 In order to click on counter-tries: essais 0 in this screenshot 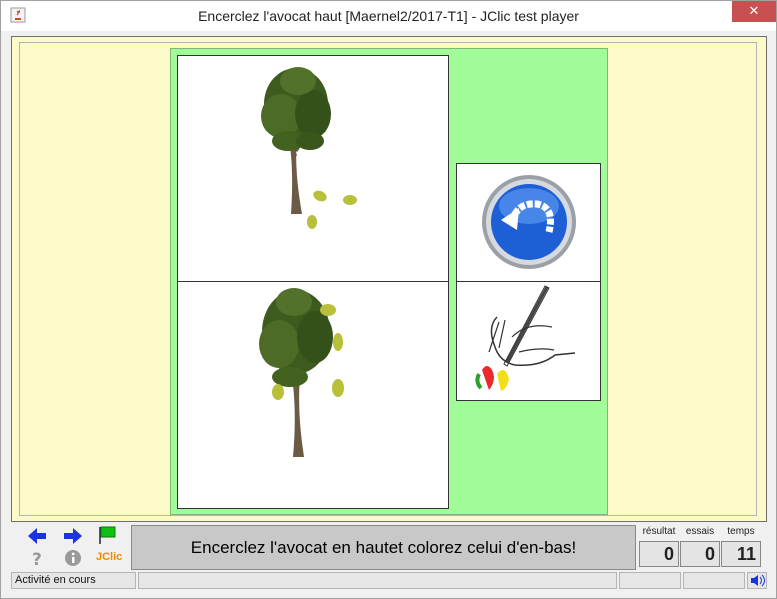, I will do `click(700, 546)`.